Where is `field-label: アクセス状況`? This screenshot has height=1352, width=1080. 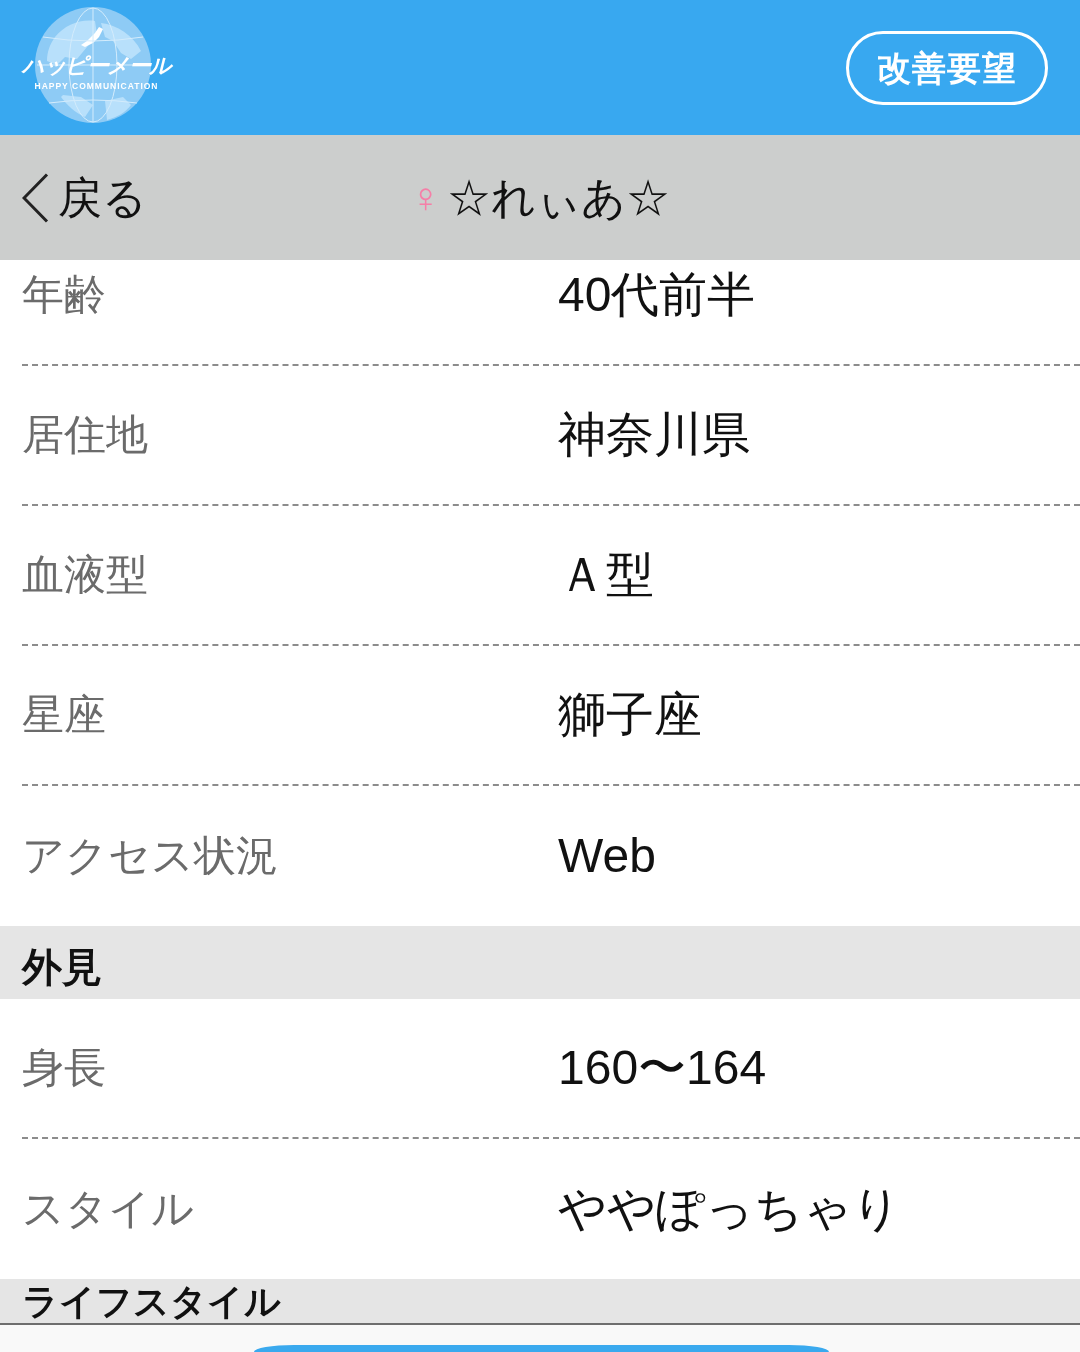
field-label: アクセス状況 is located at coordinates (150, 856).